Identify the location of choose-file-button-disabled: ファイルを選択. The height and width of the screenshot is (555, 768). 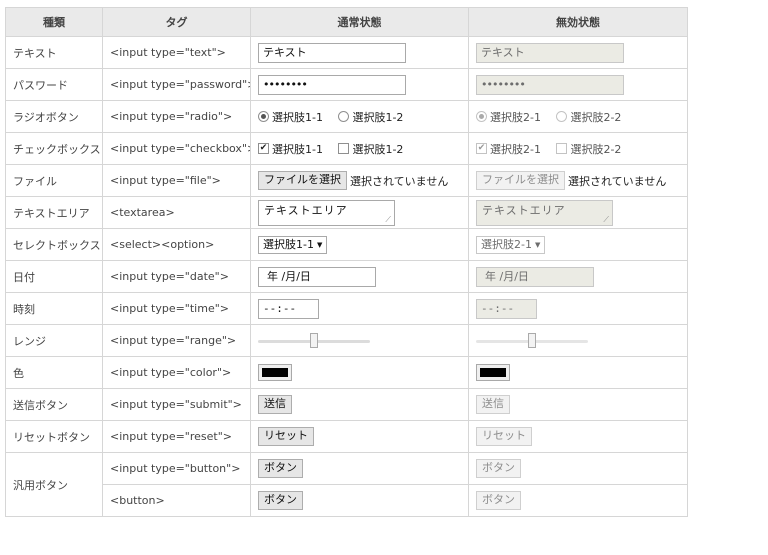
(520, 180).